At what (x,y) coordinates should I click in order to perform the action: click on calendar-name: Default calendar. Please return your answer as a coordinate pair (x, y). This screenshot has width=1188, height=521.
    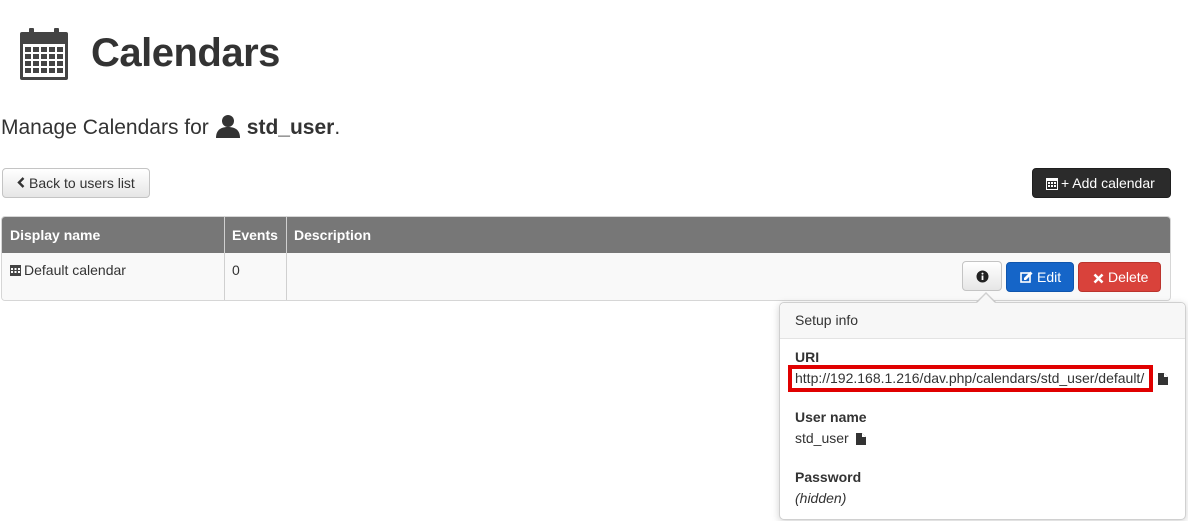
    Looking at the image, I should click on (75, 270).